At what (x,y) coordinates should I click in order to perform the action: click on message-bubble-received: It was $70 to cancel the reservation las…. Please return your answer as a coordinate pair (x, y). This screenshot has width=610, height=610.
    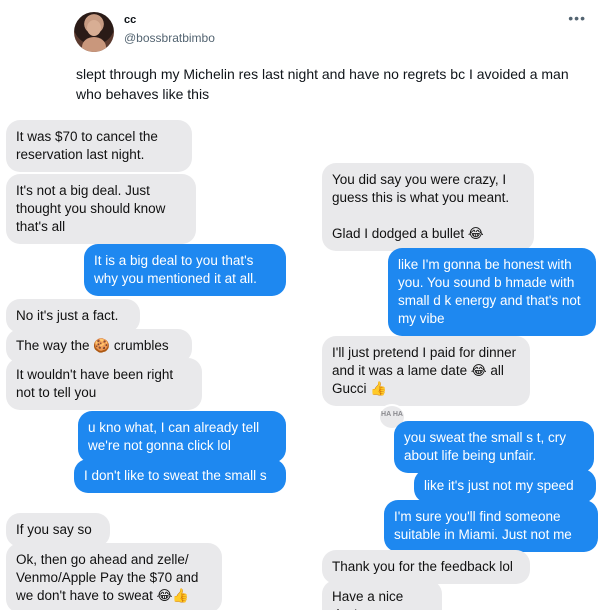
    Looking at the image, I should click on (99, 146).